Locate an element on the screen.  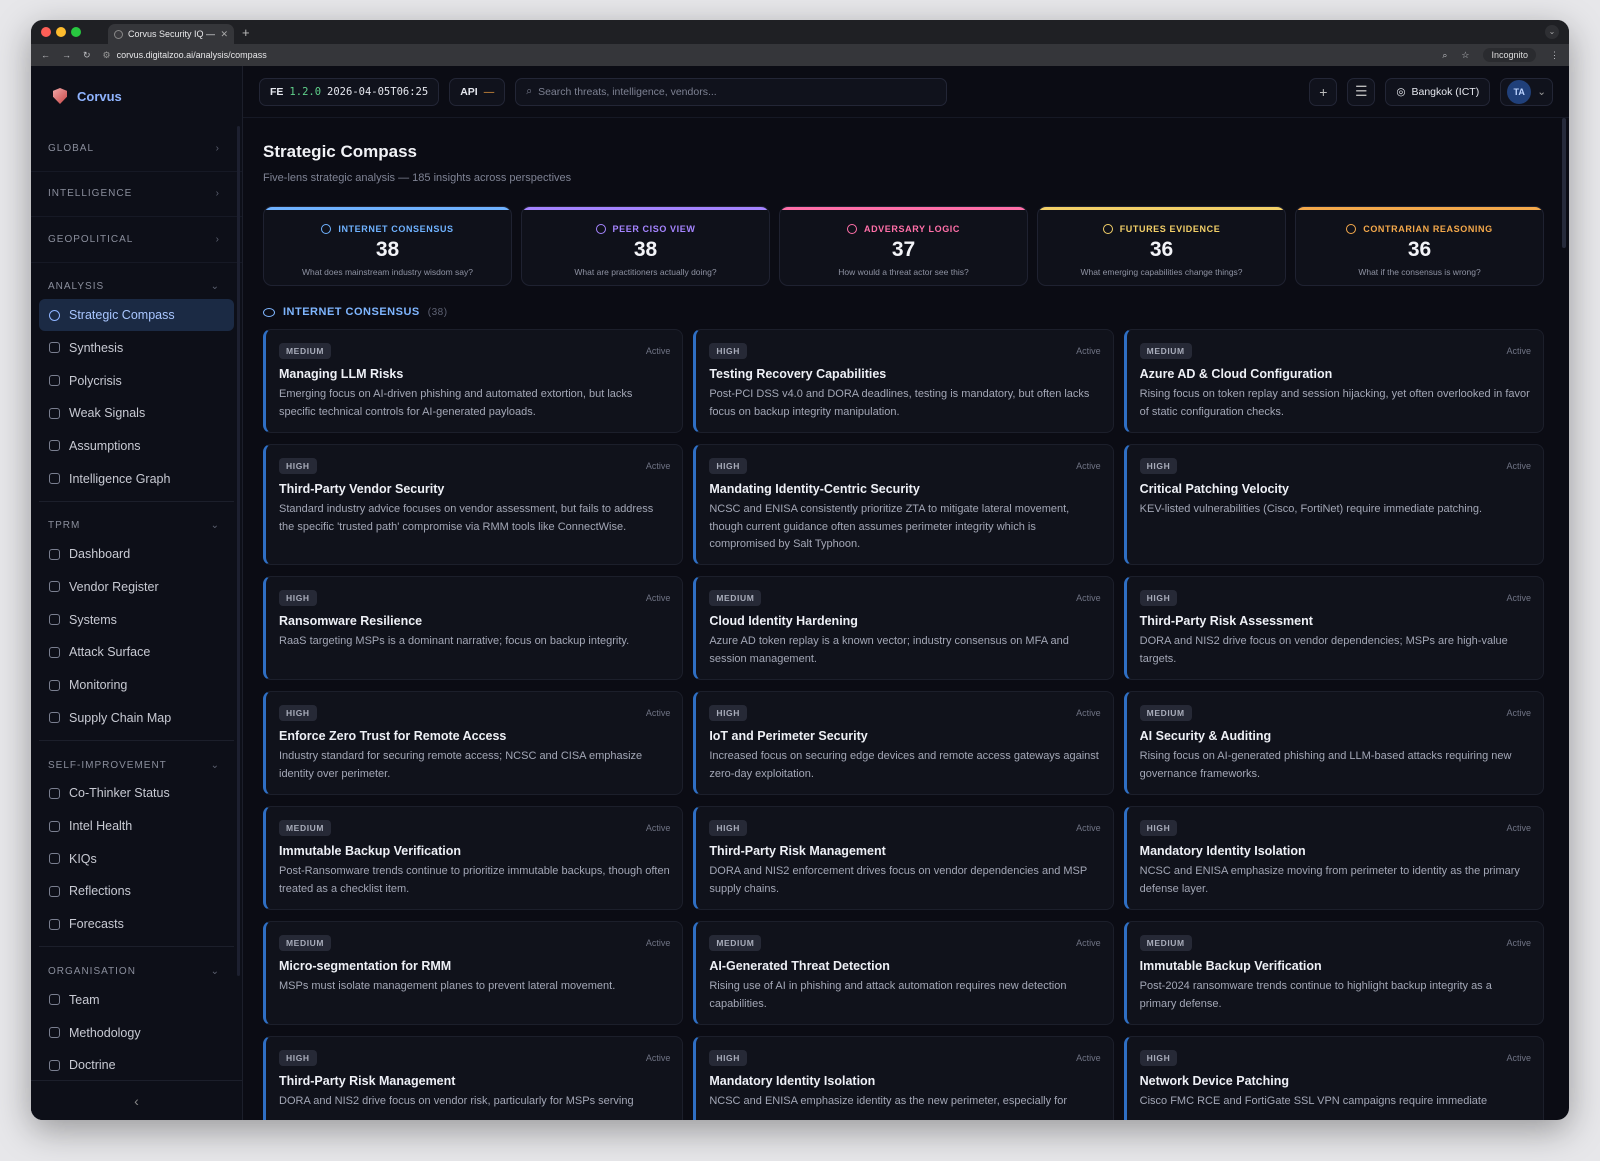
section-label: GEOPOLITICAL is located at coordinates (91, 239).